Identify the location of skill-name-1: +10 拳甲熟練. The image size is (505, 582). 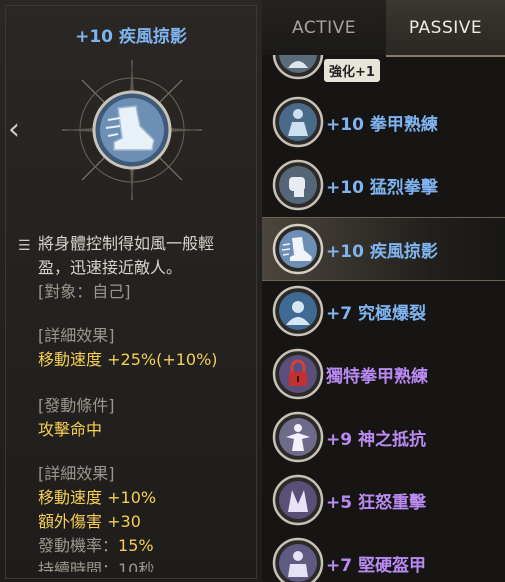
(382, 124).